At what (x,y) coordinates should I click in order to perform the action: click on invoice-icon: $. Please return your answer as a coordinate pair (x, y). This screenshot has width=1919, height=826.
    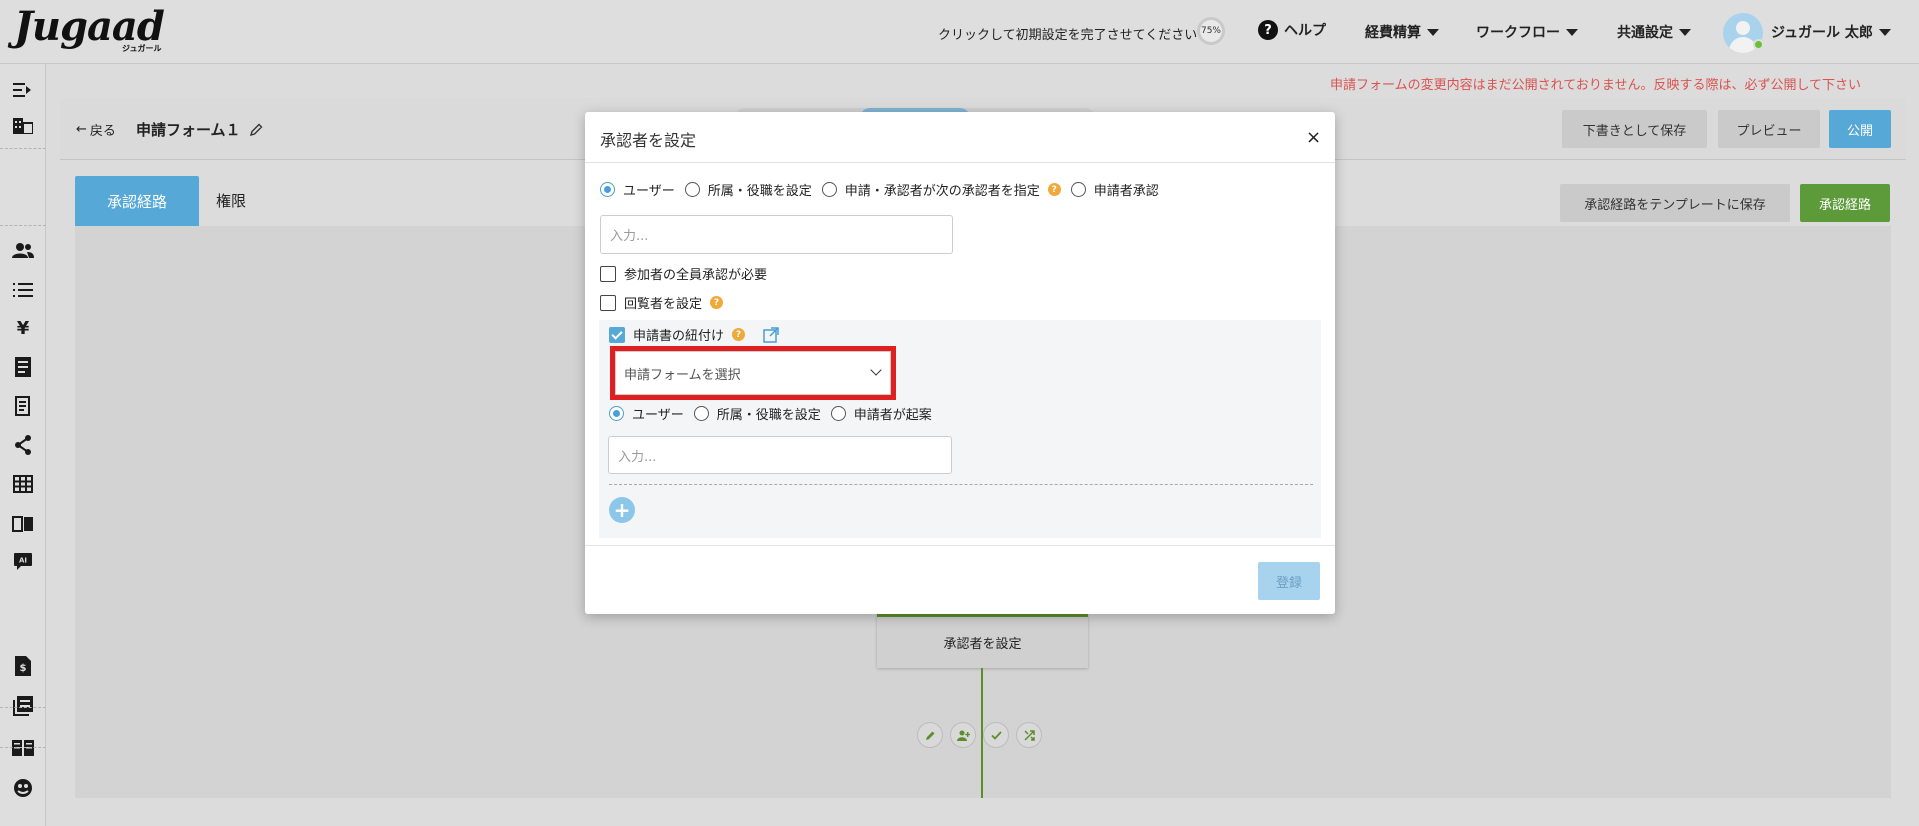
    Looking at the image, I should click on (23, 666).